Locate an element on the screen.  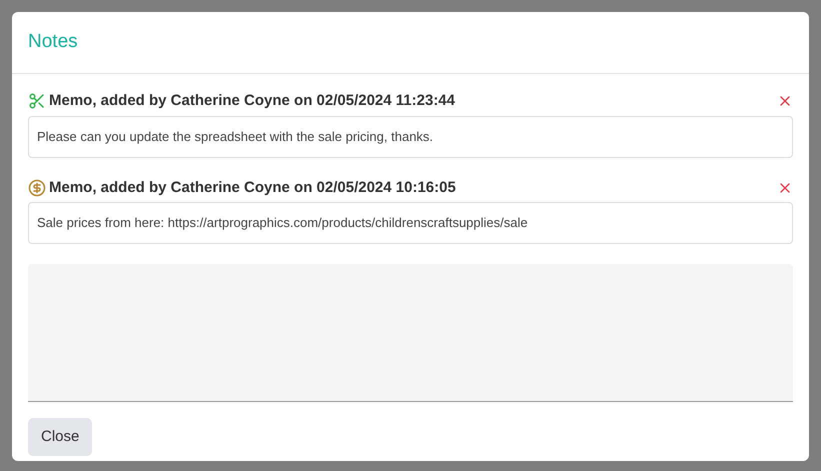
dialog-title: Notes is located at coordinates (53, 42).